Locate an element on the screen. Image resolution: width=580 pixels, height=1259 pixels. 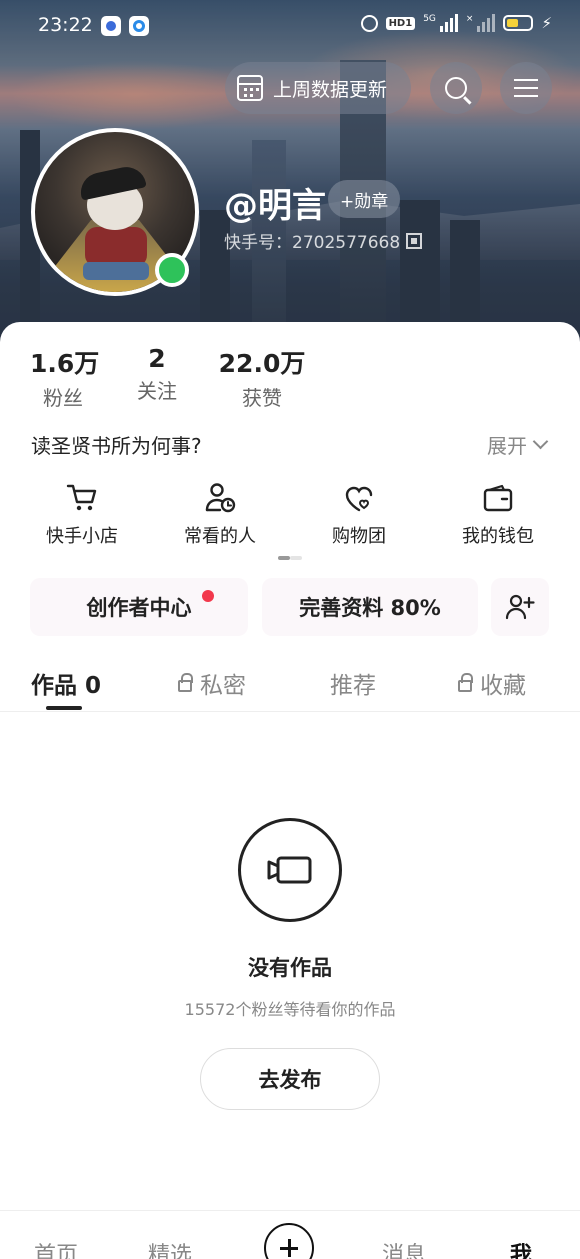
stat-label: 获赞 is located at coordinates (262, 398).